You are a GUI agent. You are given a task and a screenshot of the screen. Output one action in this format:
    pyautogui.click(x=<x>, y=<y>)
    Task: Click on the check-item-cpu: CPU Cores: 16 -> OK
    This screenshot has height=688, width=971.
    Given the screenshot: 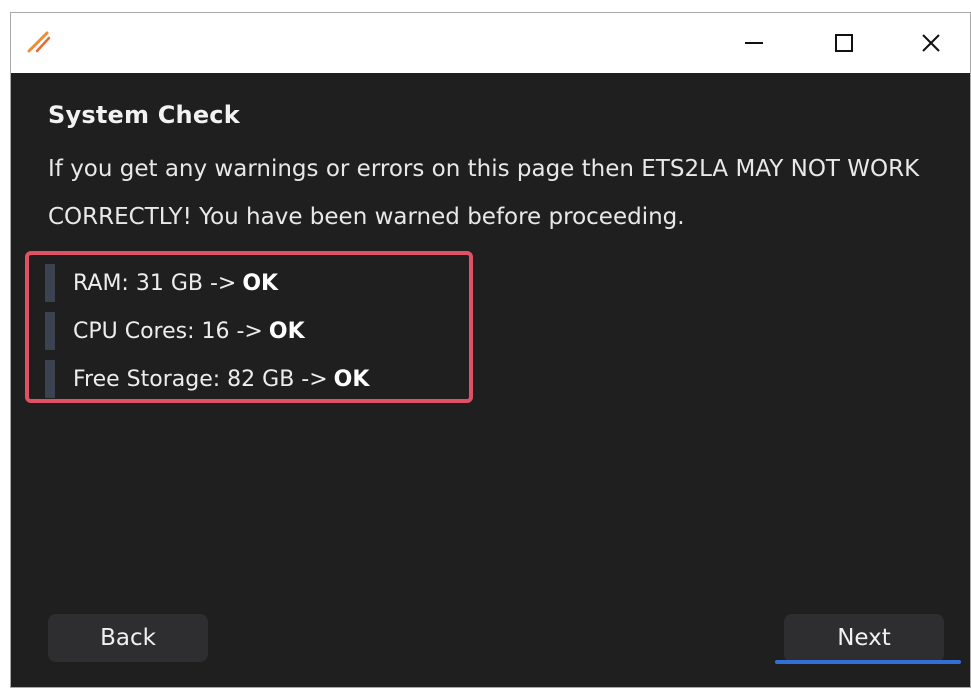 What is the action you would take?
    pyautogui.click(x=207, y=331)
    